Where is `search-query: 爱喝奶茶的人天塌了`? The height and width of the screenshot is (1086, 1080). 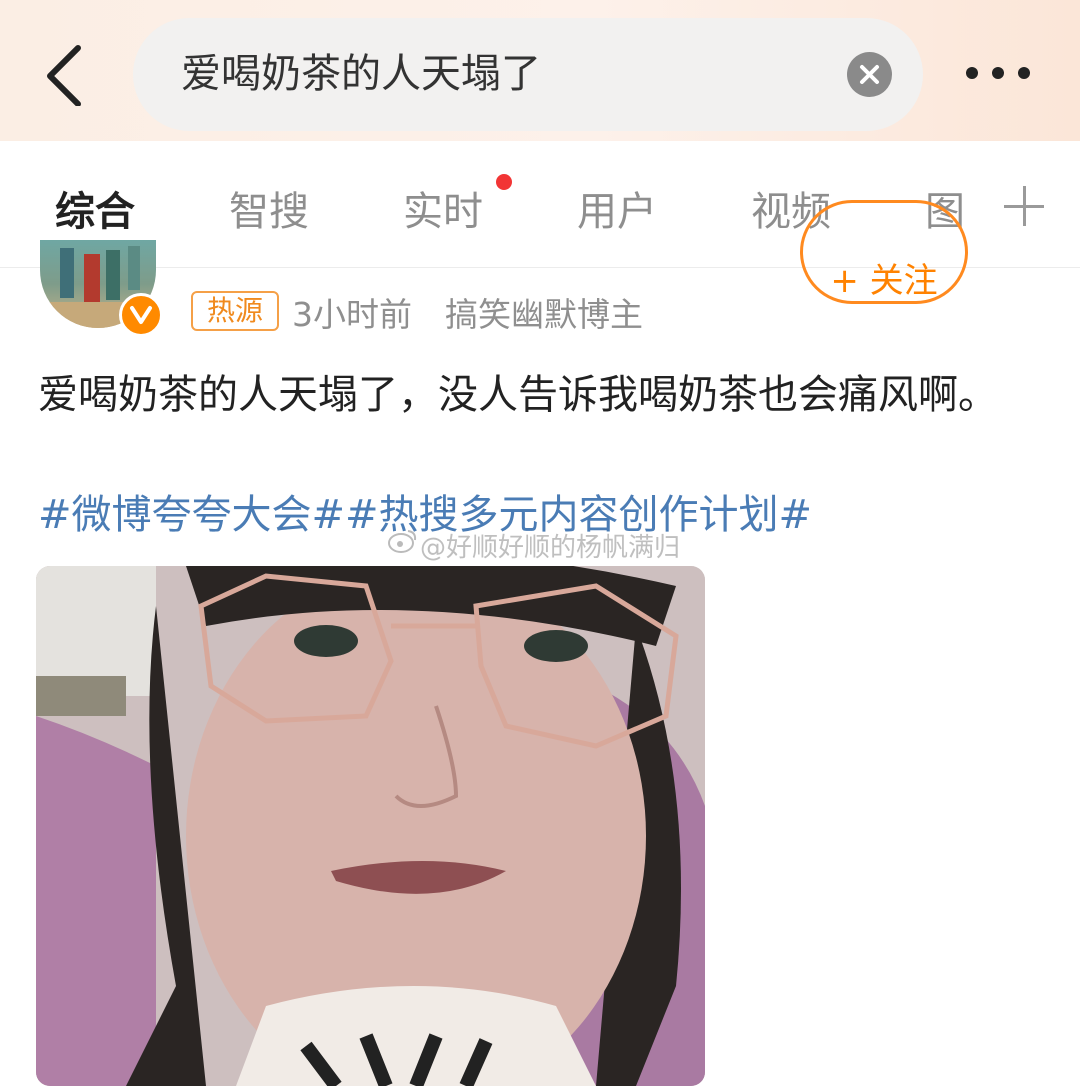
search-query: 爱喝奶茶的人天塌了 is located at coordinates (361, 74).